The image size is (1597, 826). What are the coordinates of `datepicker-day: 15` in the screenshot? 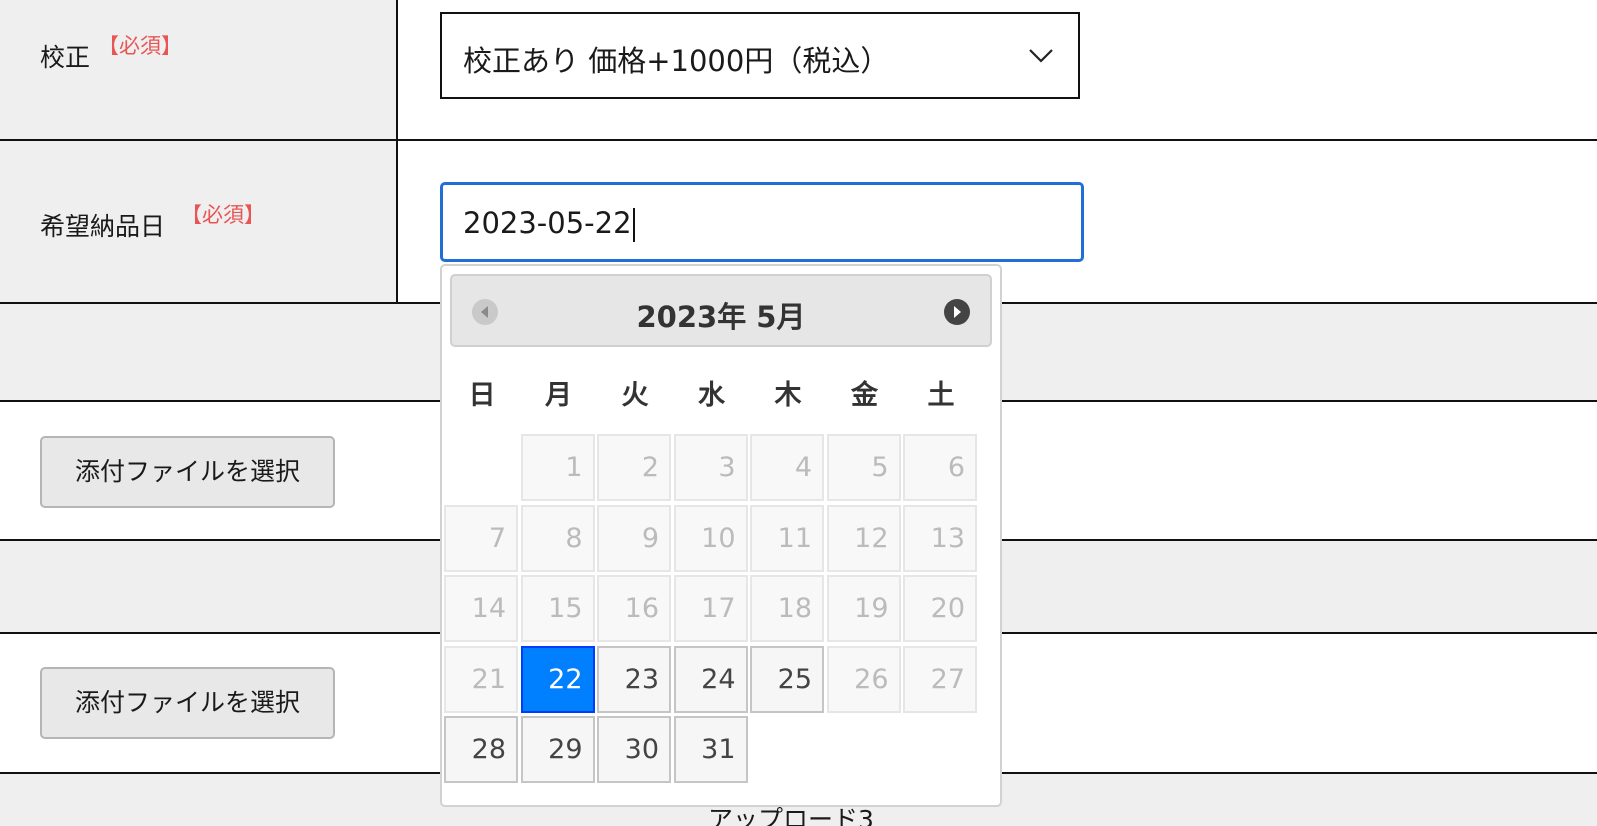 It's located at (557, 608).